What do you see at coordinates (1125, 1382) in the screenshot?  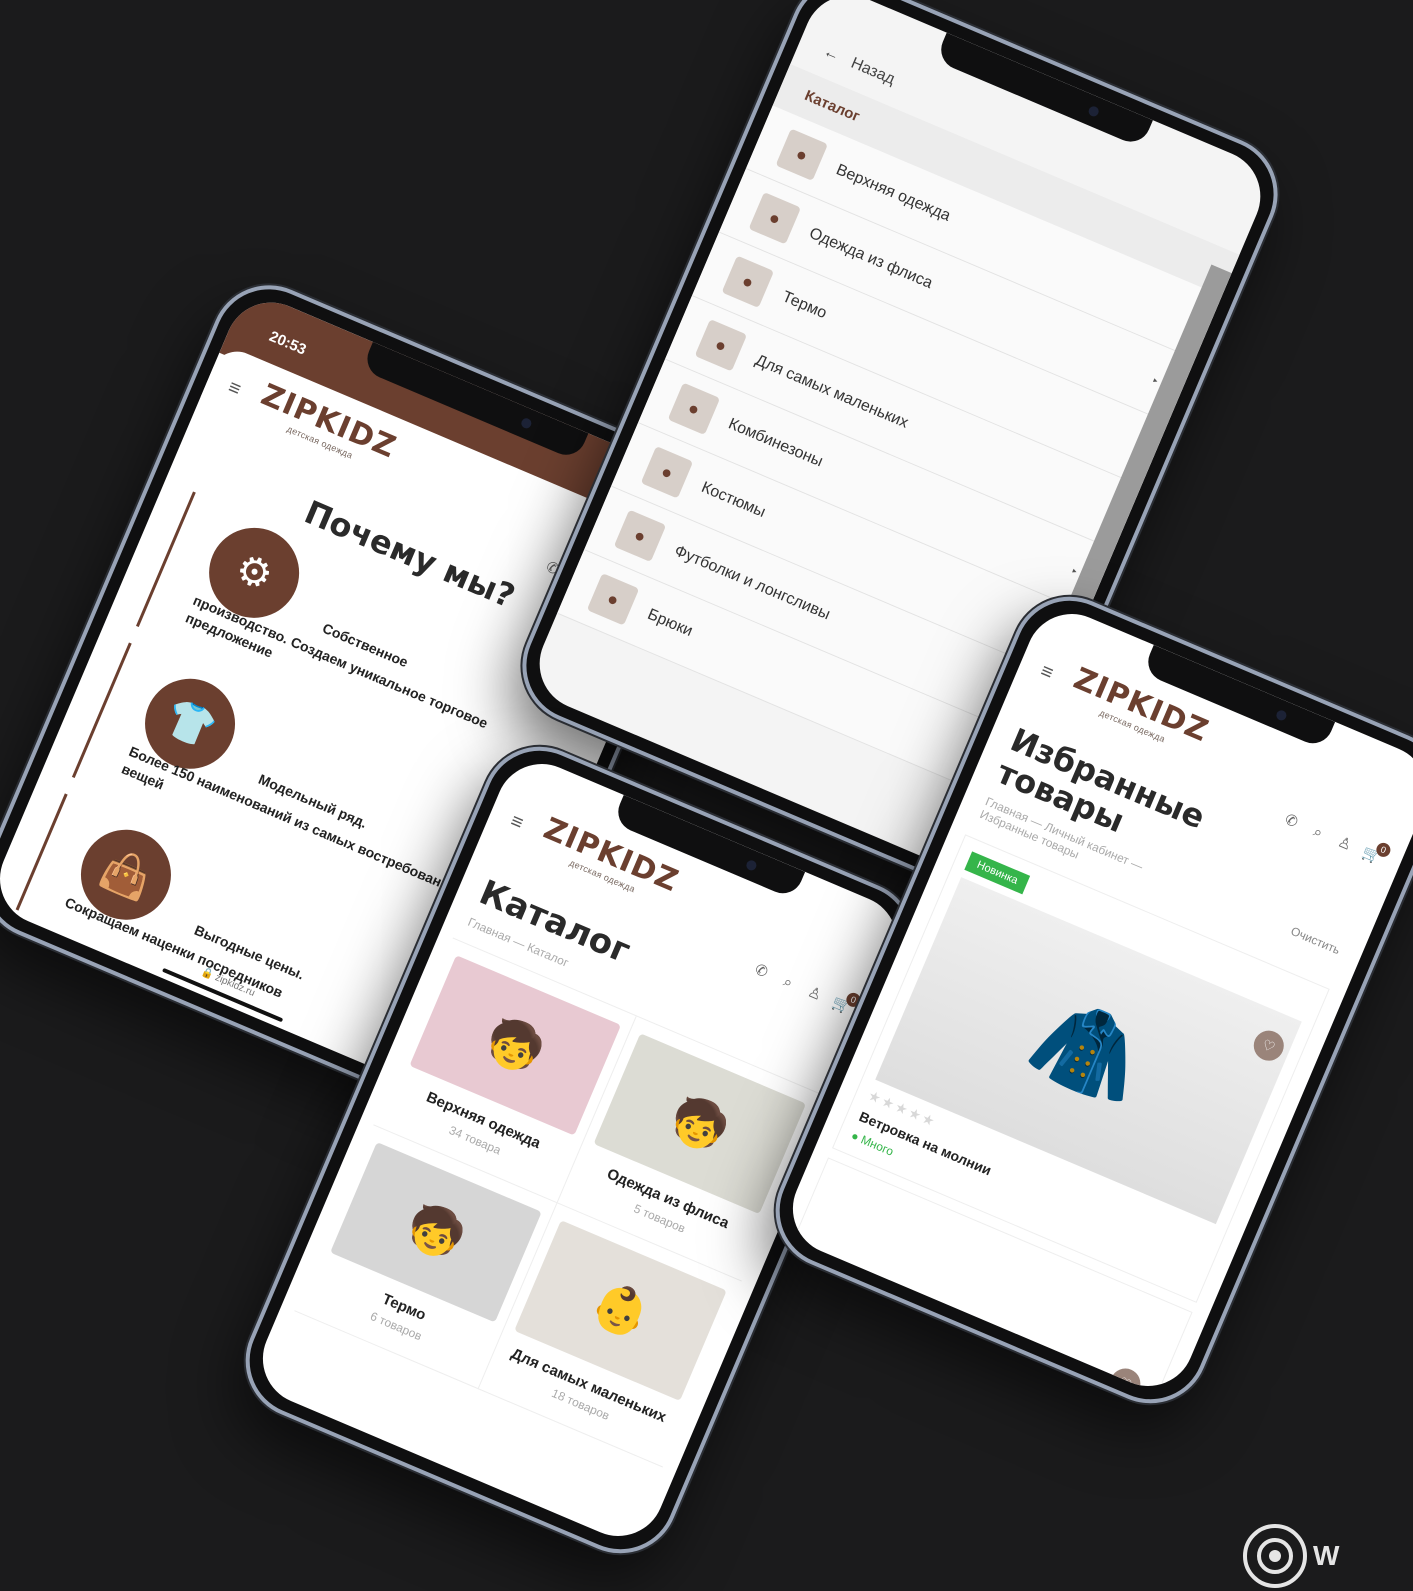 I see `heart-icon: ♡` at bounding box center [1125, 1382].